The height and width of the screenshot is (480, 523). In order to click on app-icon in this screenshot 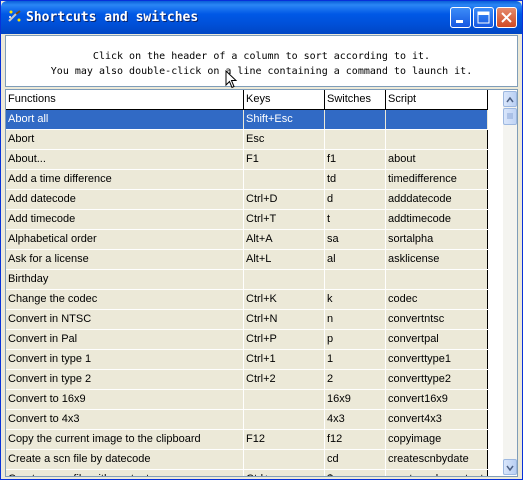, I will do `click(14, 16)`.